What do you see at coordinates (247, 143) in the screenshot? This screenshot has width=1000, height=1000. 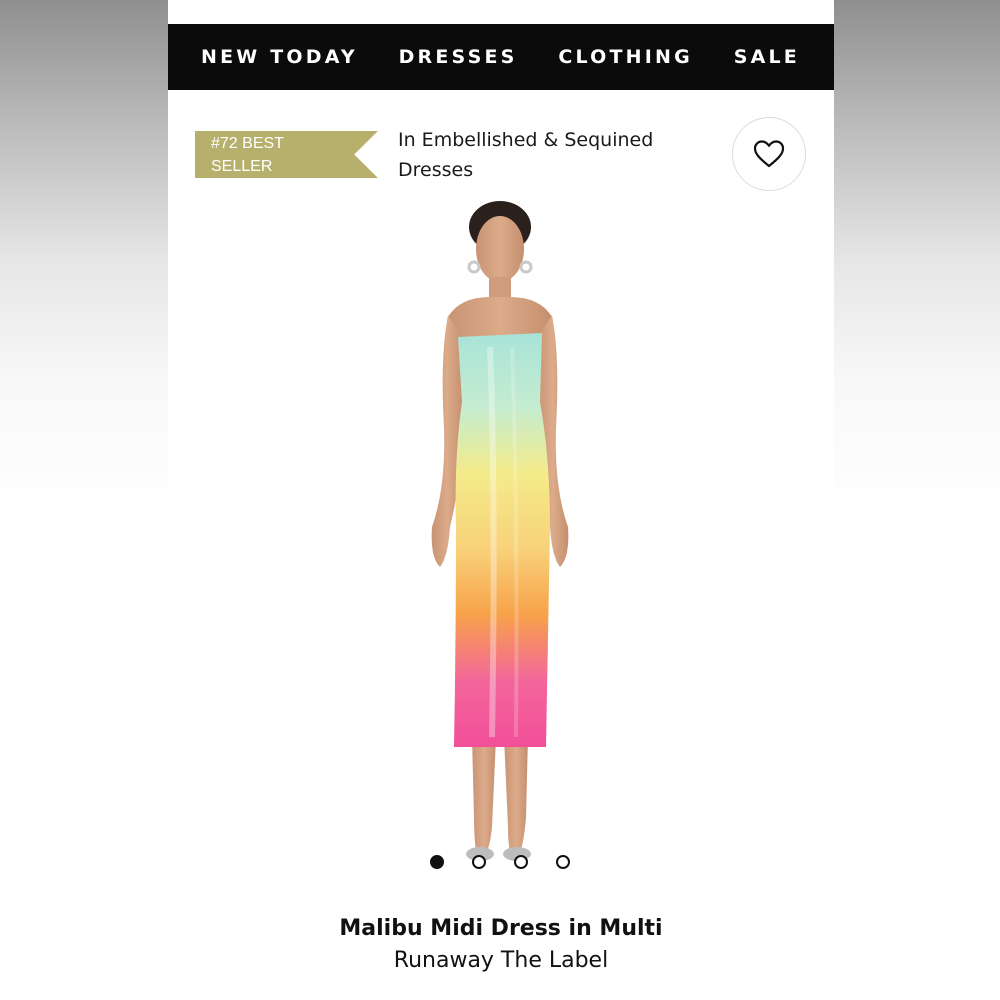 I see `best-seller-rank: #72 BEST` at bounding box center [247, 143].